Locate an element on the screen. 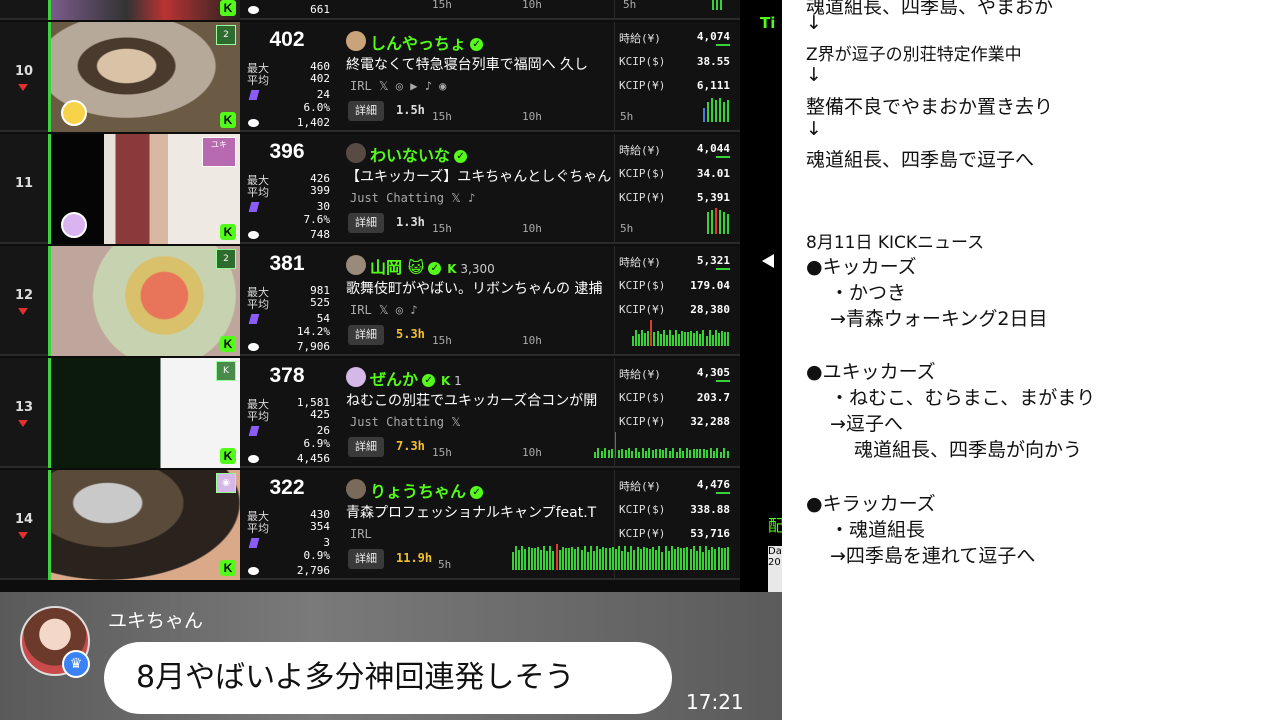 This screenshot has height=720, width=1280. stream-thumbnail: K K is located at coordinates (144, 413).